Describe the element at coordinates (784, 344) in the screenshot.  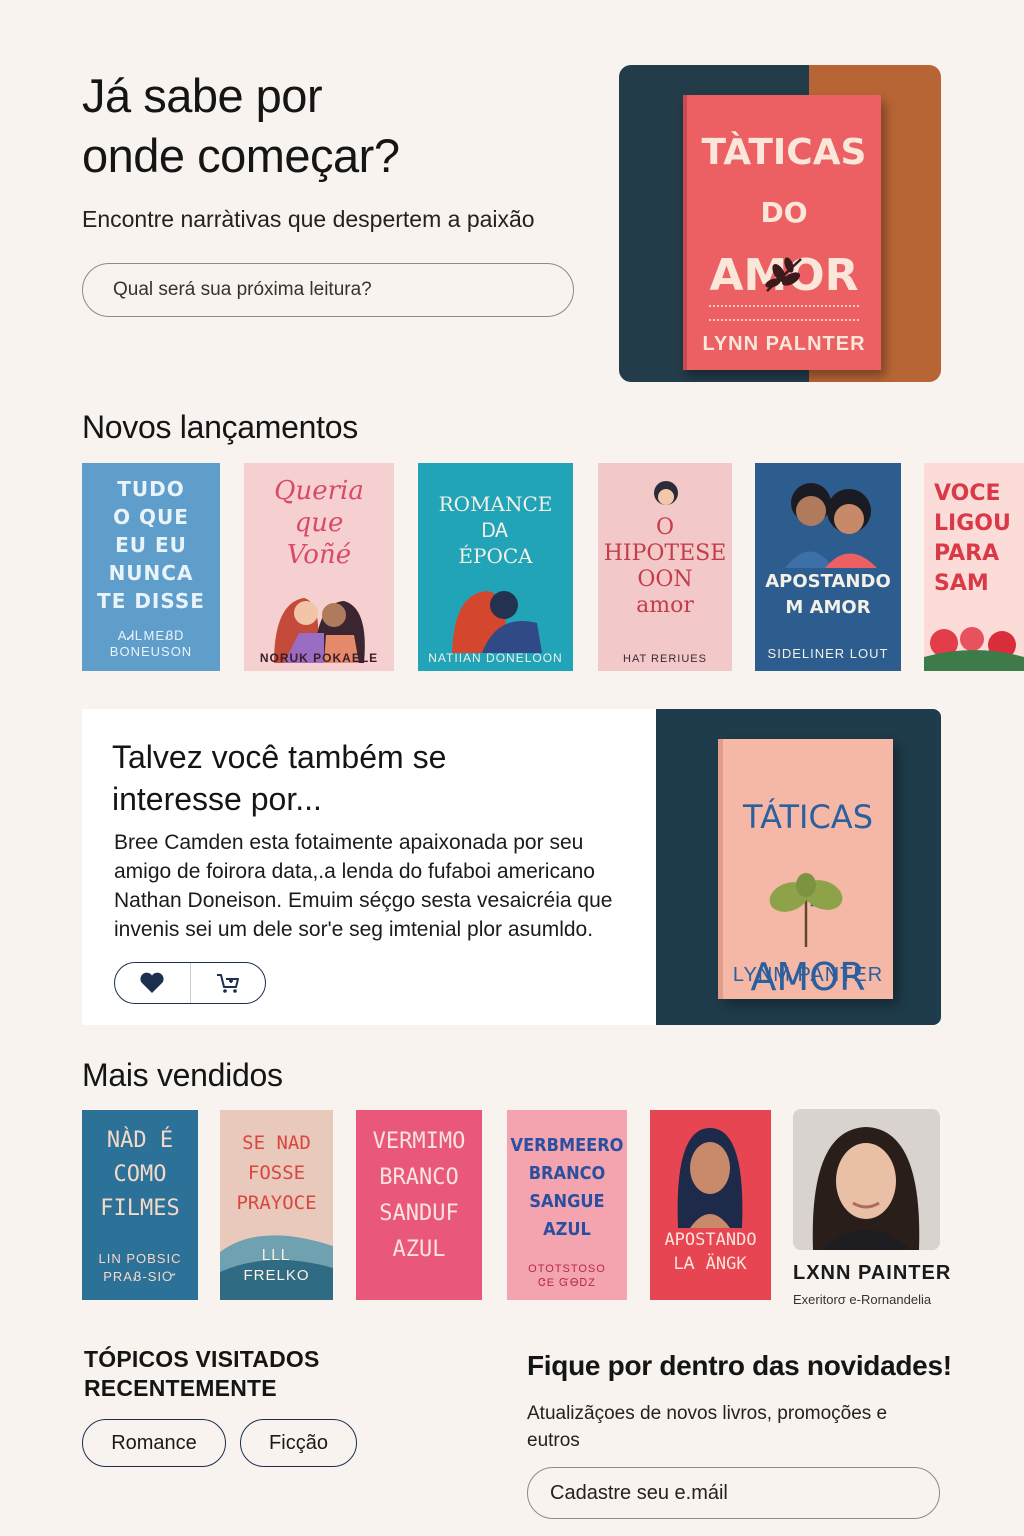
I see `featured-book-author: LYNN PALNTER` at that location.